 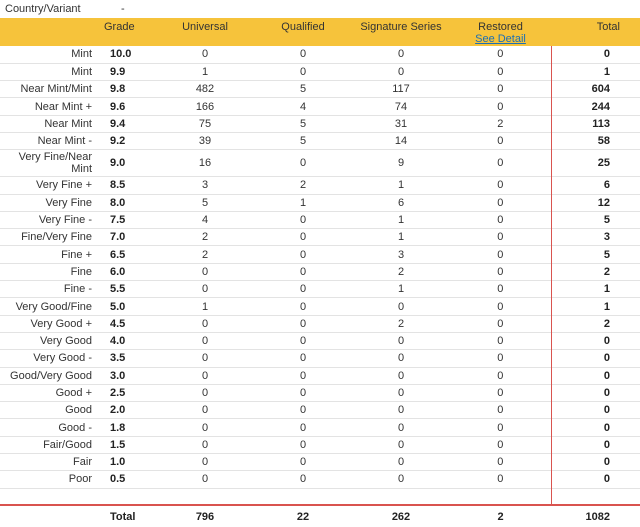 I want to click on universal-count: 39, so click(x=205, y=141).